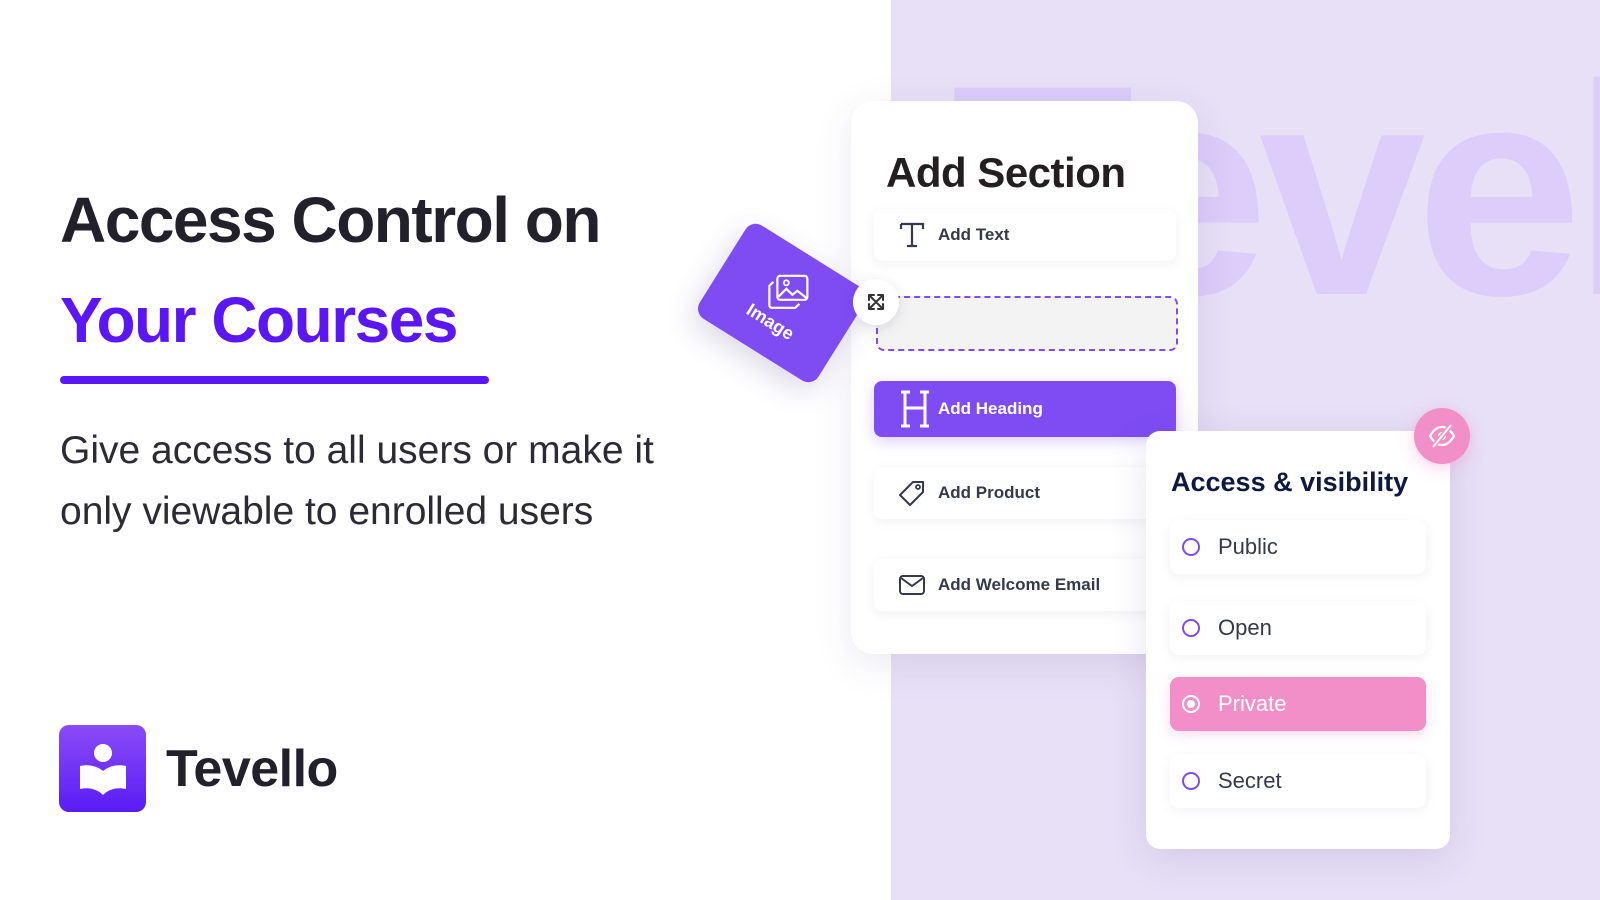  Describe the element at coordinates (1250, 780) in the screenshot. I see `option-label: Secret` at that location.